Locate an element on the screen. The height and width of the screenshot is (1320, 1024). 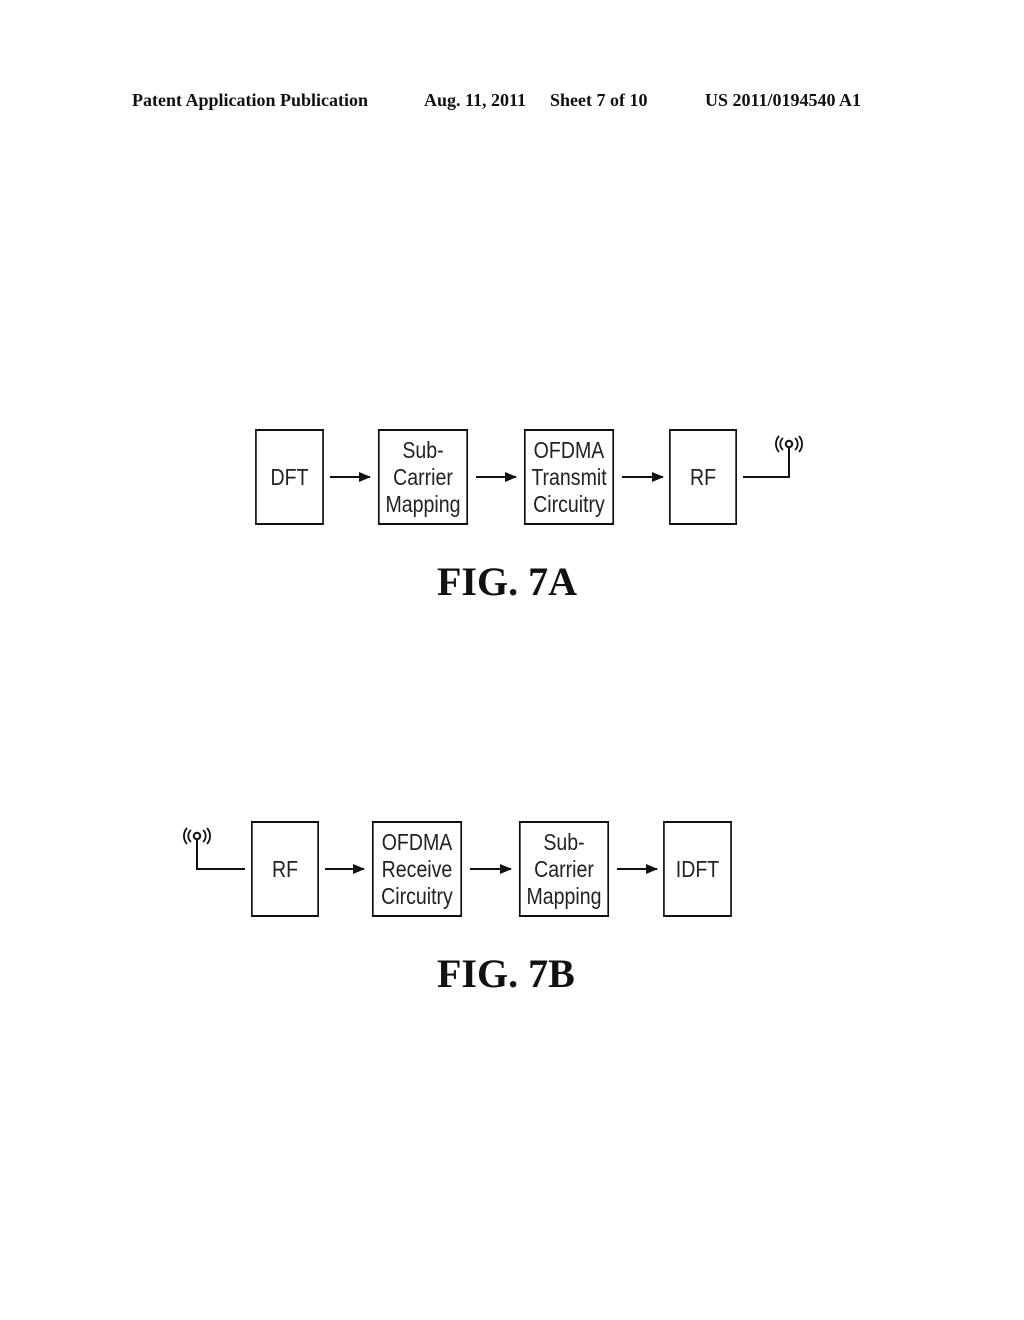
antenna-to-rf-line is located at coordinates (220, 855).